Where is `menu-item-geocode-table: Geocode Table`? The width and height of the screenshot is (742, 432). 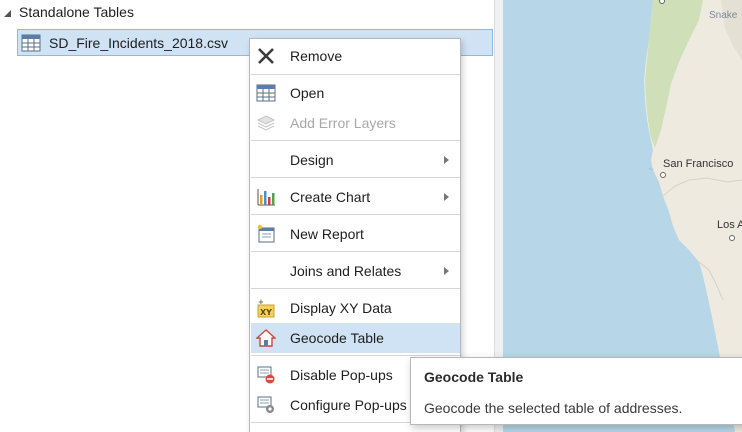
menu-item-geocode-table: Geocode Table is located at coordinates (355, 338).